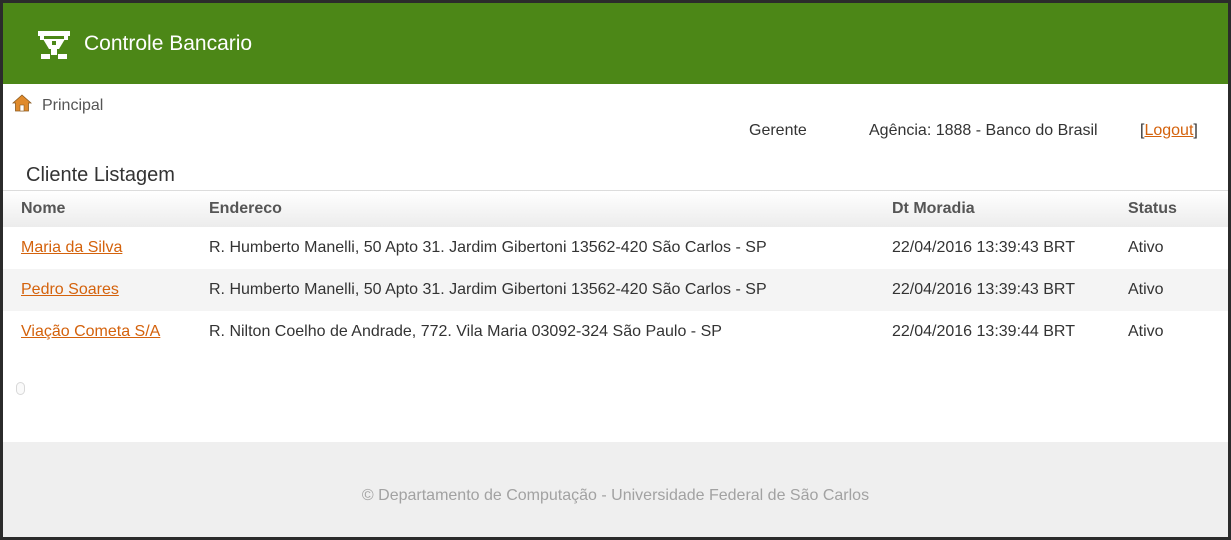 The height and width of the screenshot is (540, 1231). Describe the element at coordinates (90, 331) in the screenshot. I see `client-link: Viação Cometa S/A` at that location.